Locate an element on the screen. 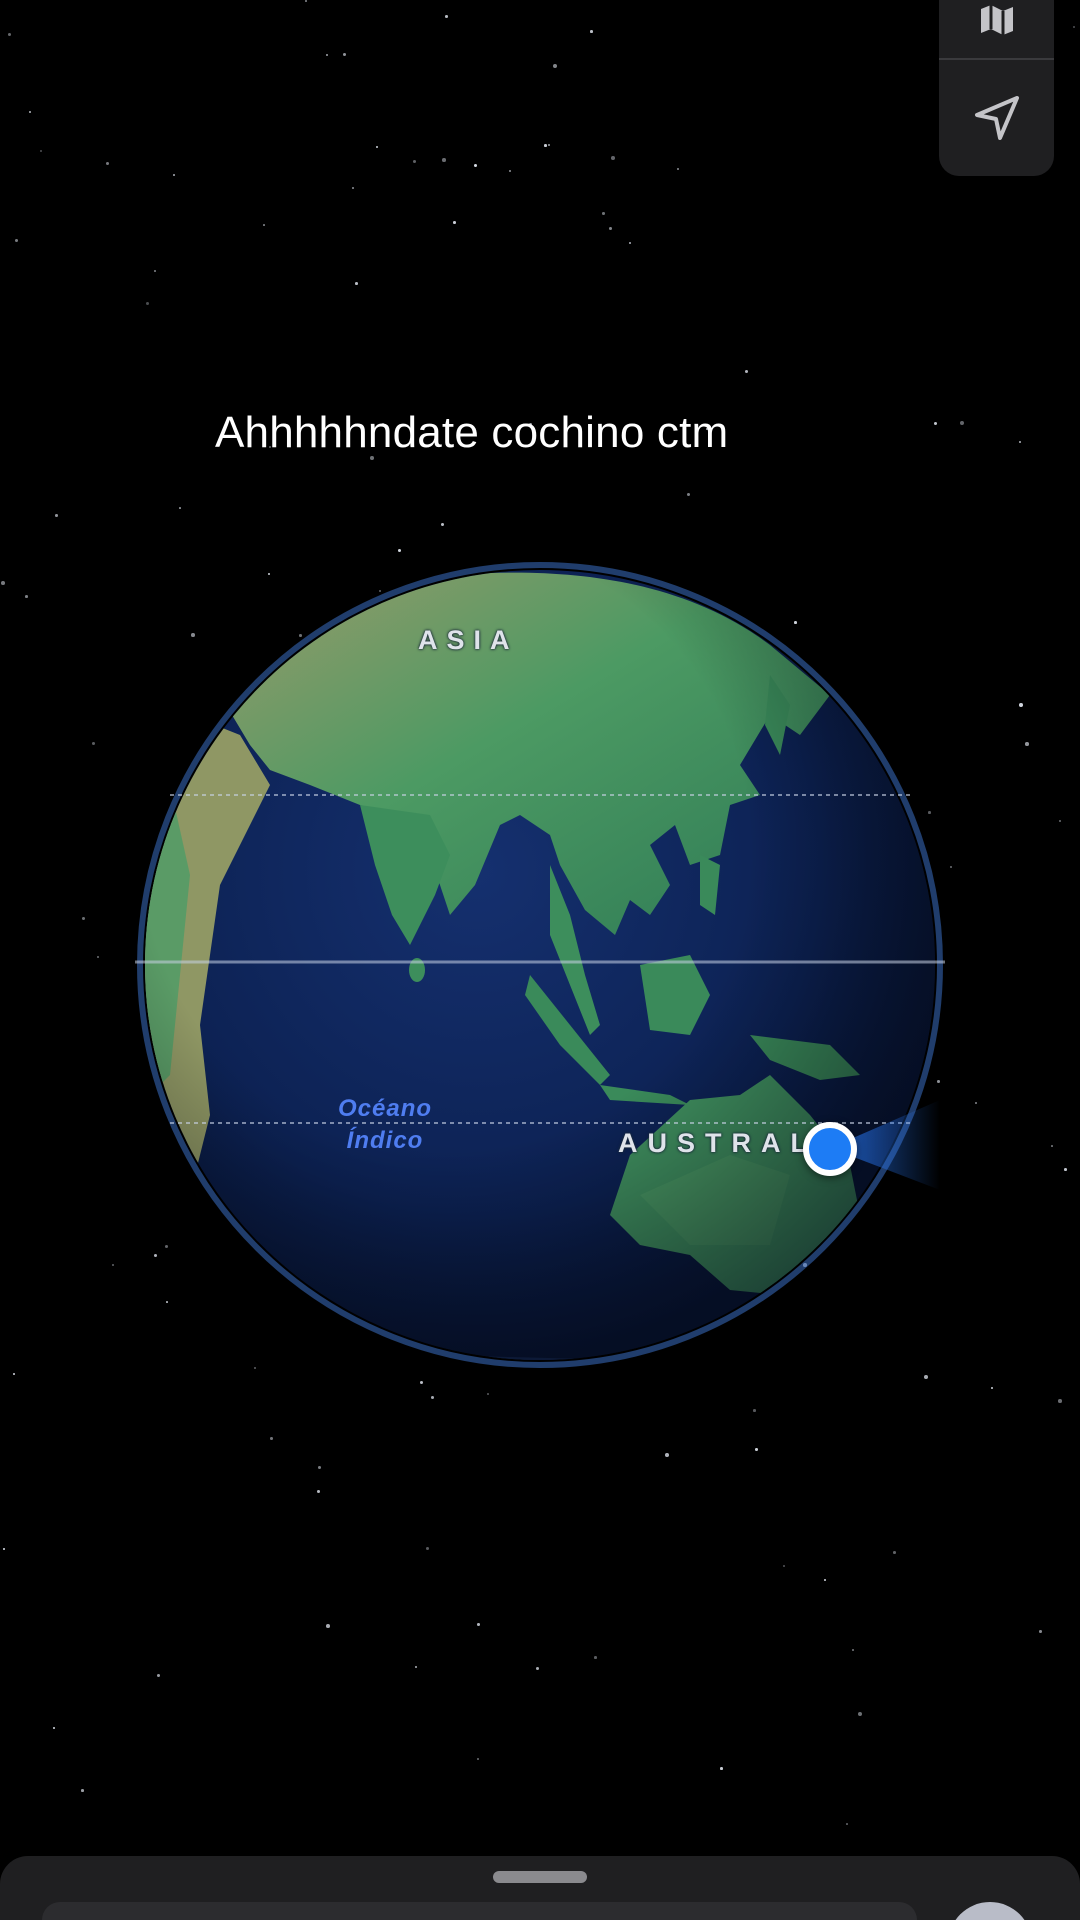  bottom-sheet is located at coordinates (540, 1888).